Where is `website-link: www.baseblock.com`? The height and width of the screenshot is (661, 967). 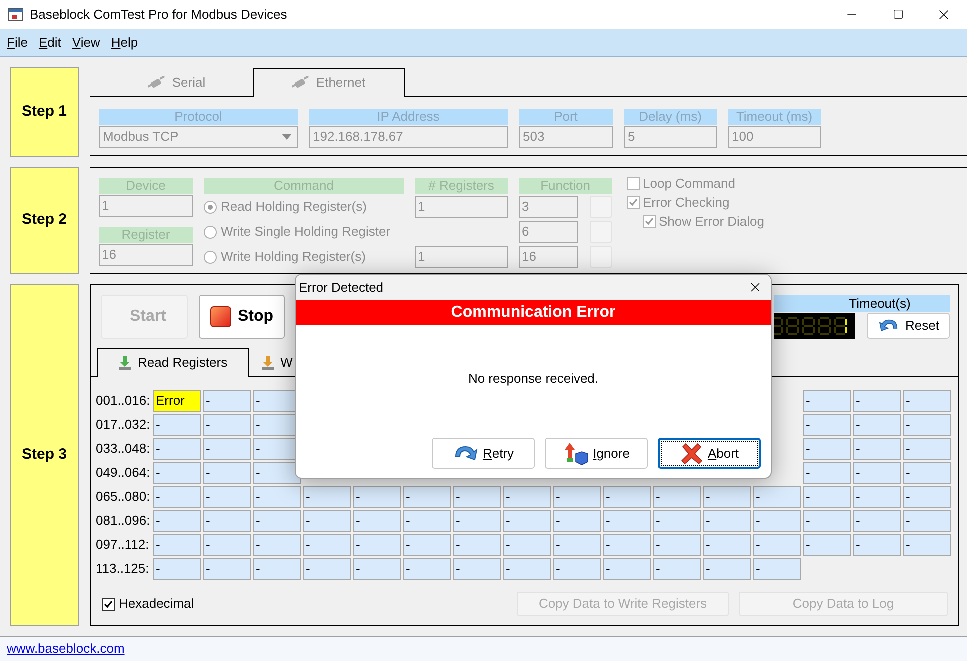 website-link: www.baseblock.com is located at coordinates (66, 649).